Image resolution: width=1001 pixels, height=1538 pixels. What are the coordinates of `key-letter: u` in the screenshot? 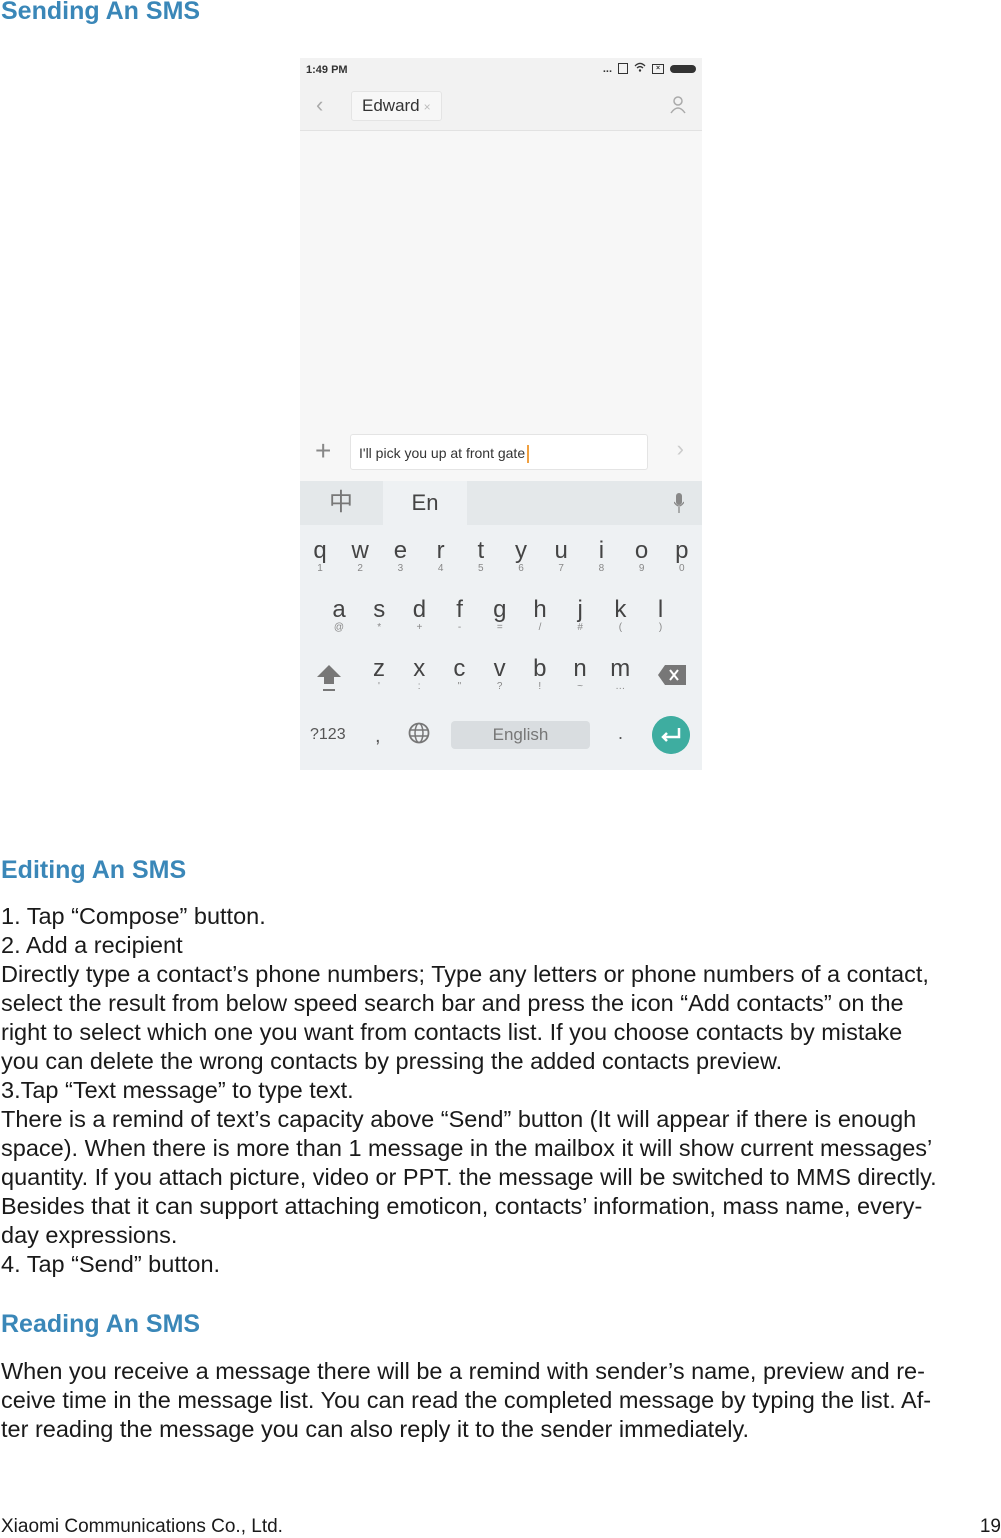 It's located at (561, 550).